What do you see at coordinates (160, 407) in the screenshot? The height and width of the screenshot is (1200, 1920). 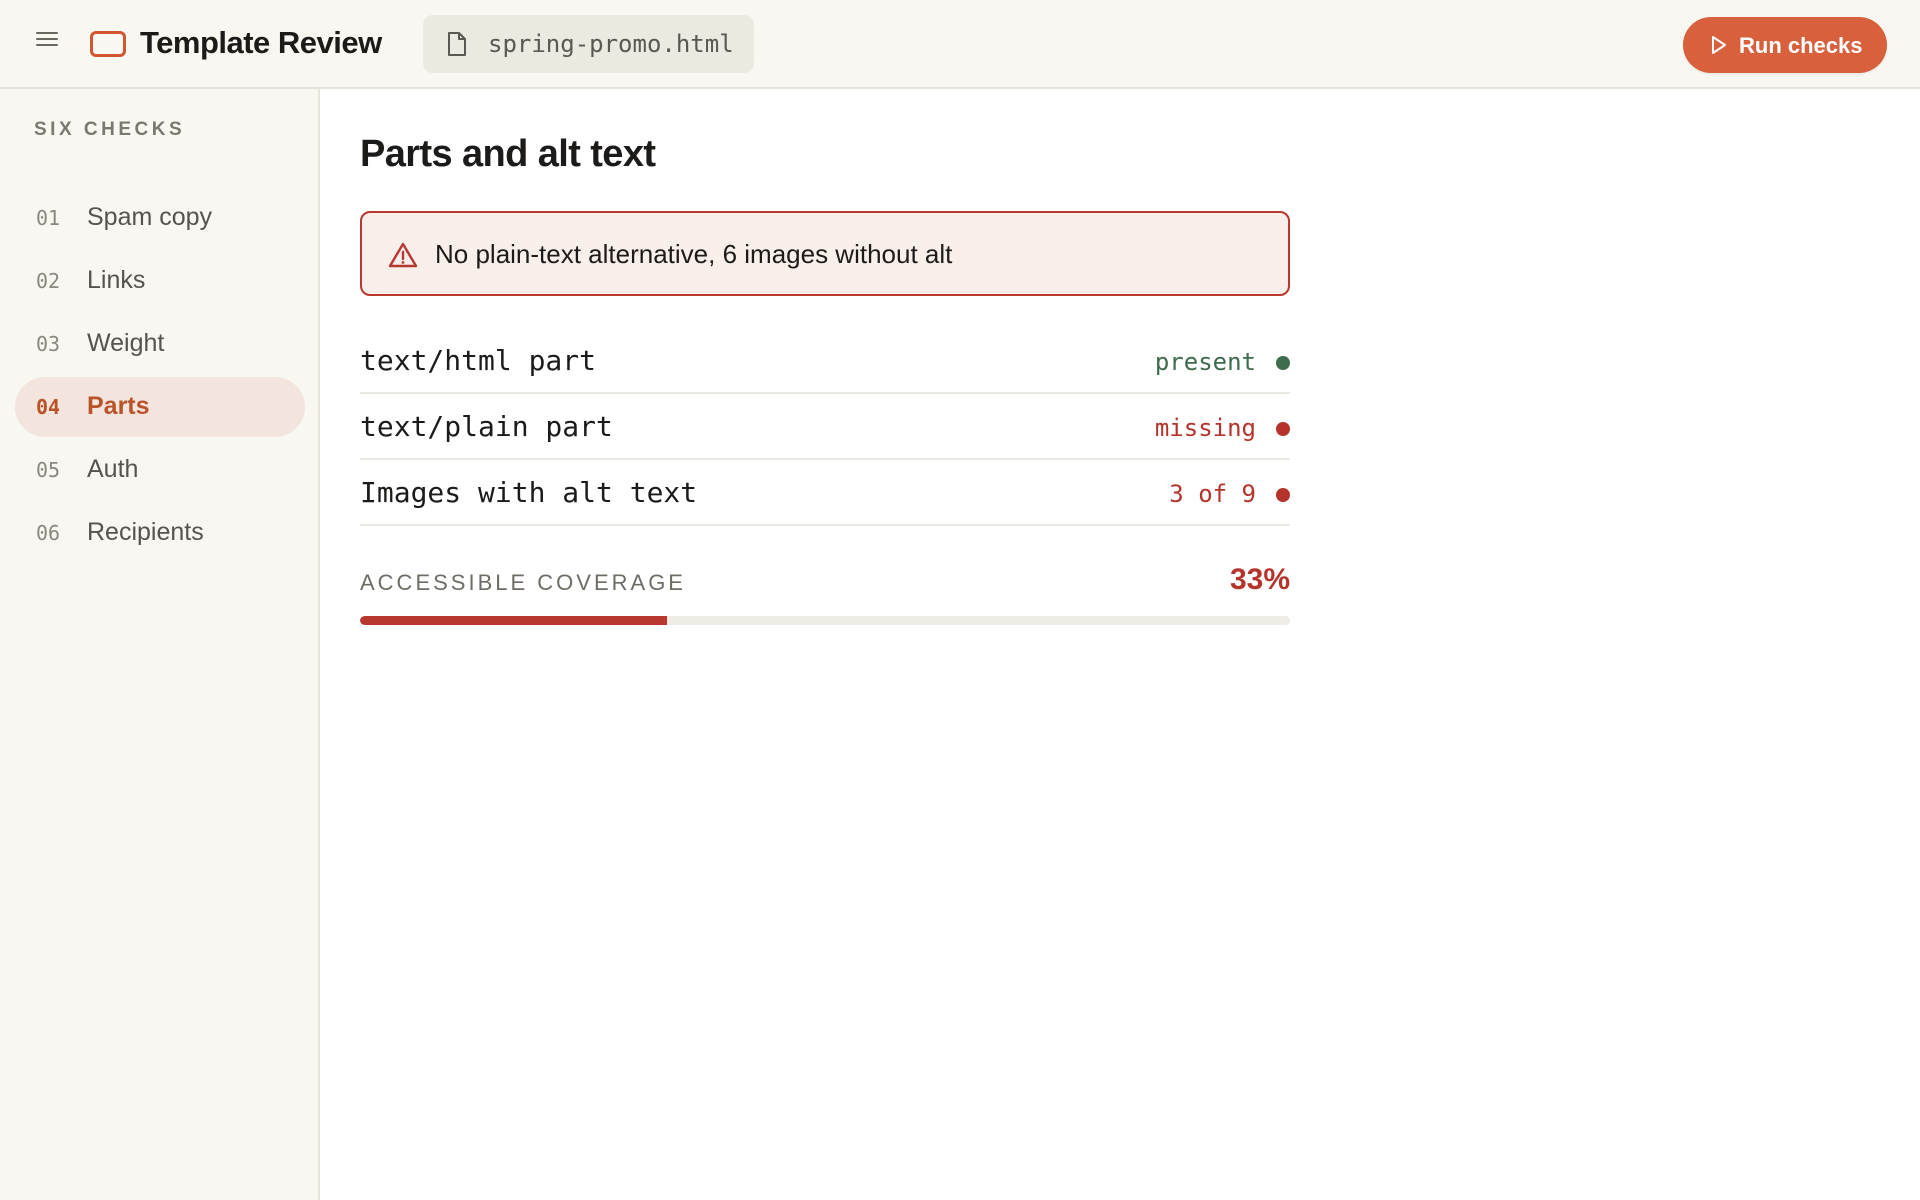 I see `sidebar-item-parts: 04 Parts` at bounding box center [160, 407].